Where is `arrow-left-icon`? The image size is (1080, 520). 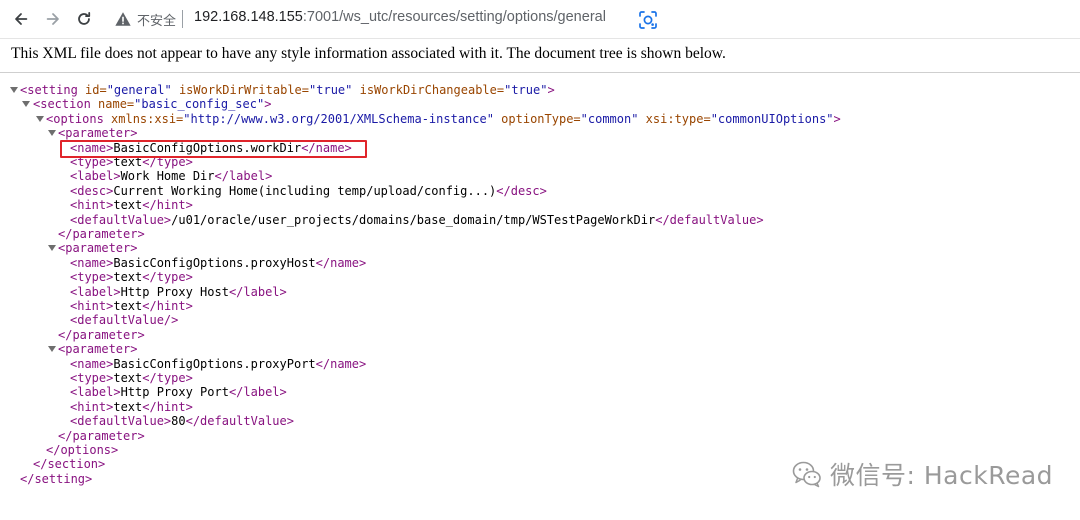
arrow-left-icon is located at coordinates (21, 19).